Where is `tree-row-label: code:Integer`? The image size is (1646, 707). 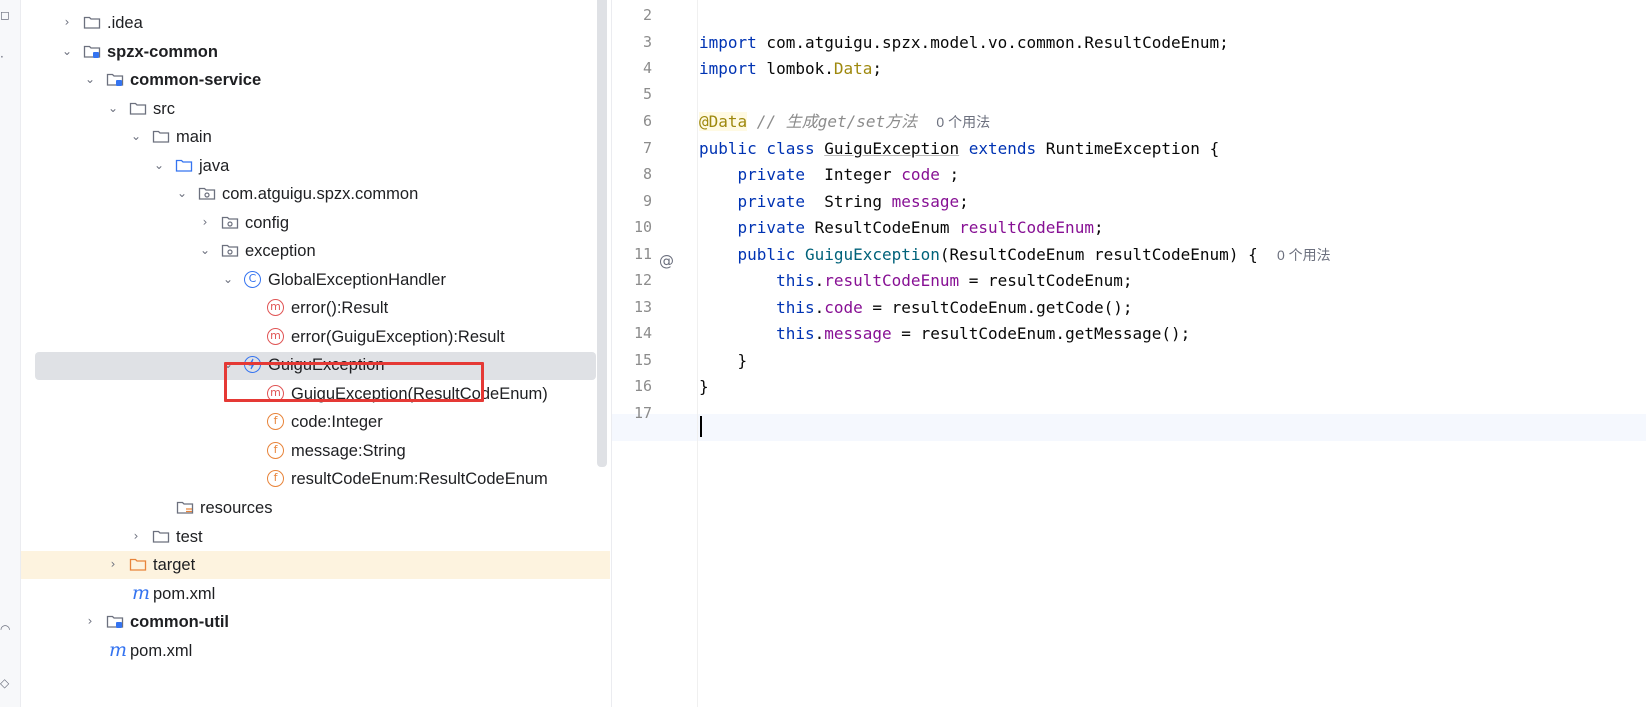 tree-row-label: code:Integer is located at coordinates (337, 422).